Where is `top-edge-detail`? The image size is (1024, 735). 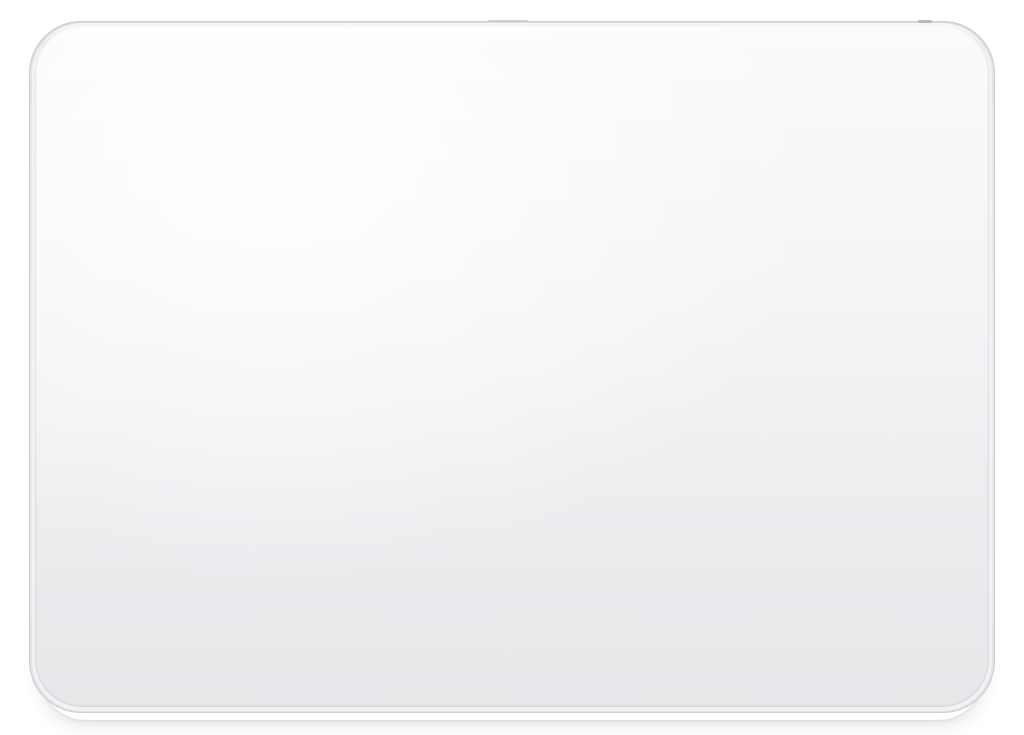
top-edge-detail is located at coordinates (508, 21).